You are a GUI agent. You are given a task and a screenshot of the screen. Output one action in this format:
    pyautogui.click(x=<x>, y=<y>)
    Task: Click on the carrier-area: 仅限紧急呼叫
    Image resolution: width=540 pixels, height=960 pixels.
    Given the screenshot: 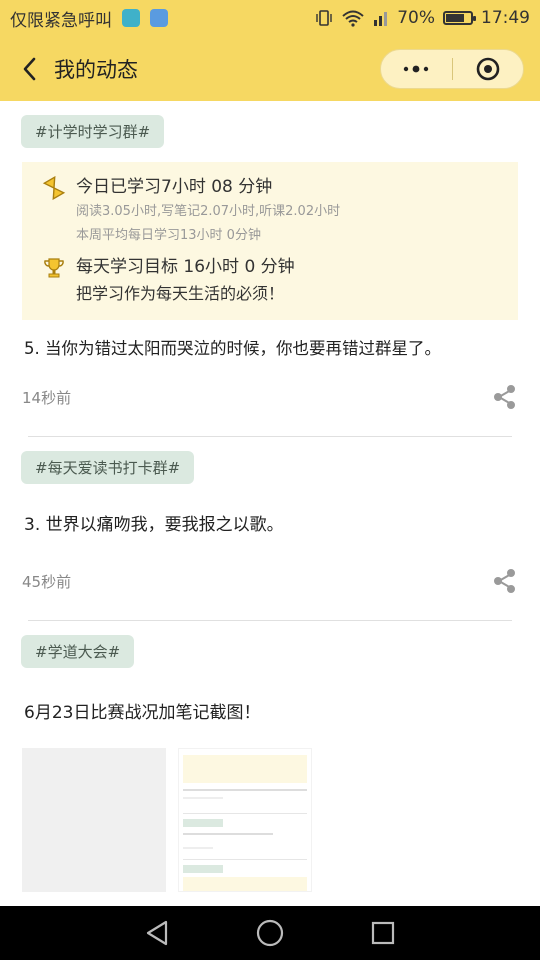 What is the action you would take?
    pyautogui.click(x=89, y=18)
    